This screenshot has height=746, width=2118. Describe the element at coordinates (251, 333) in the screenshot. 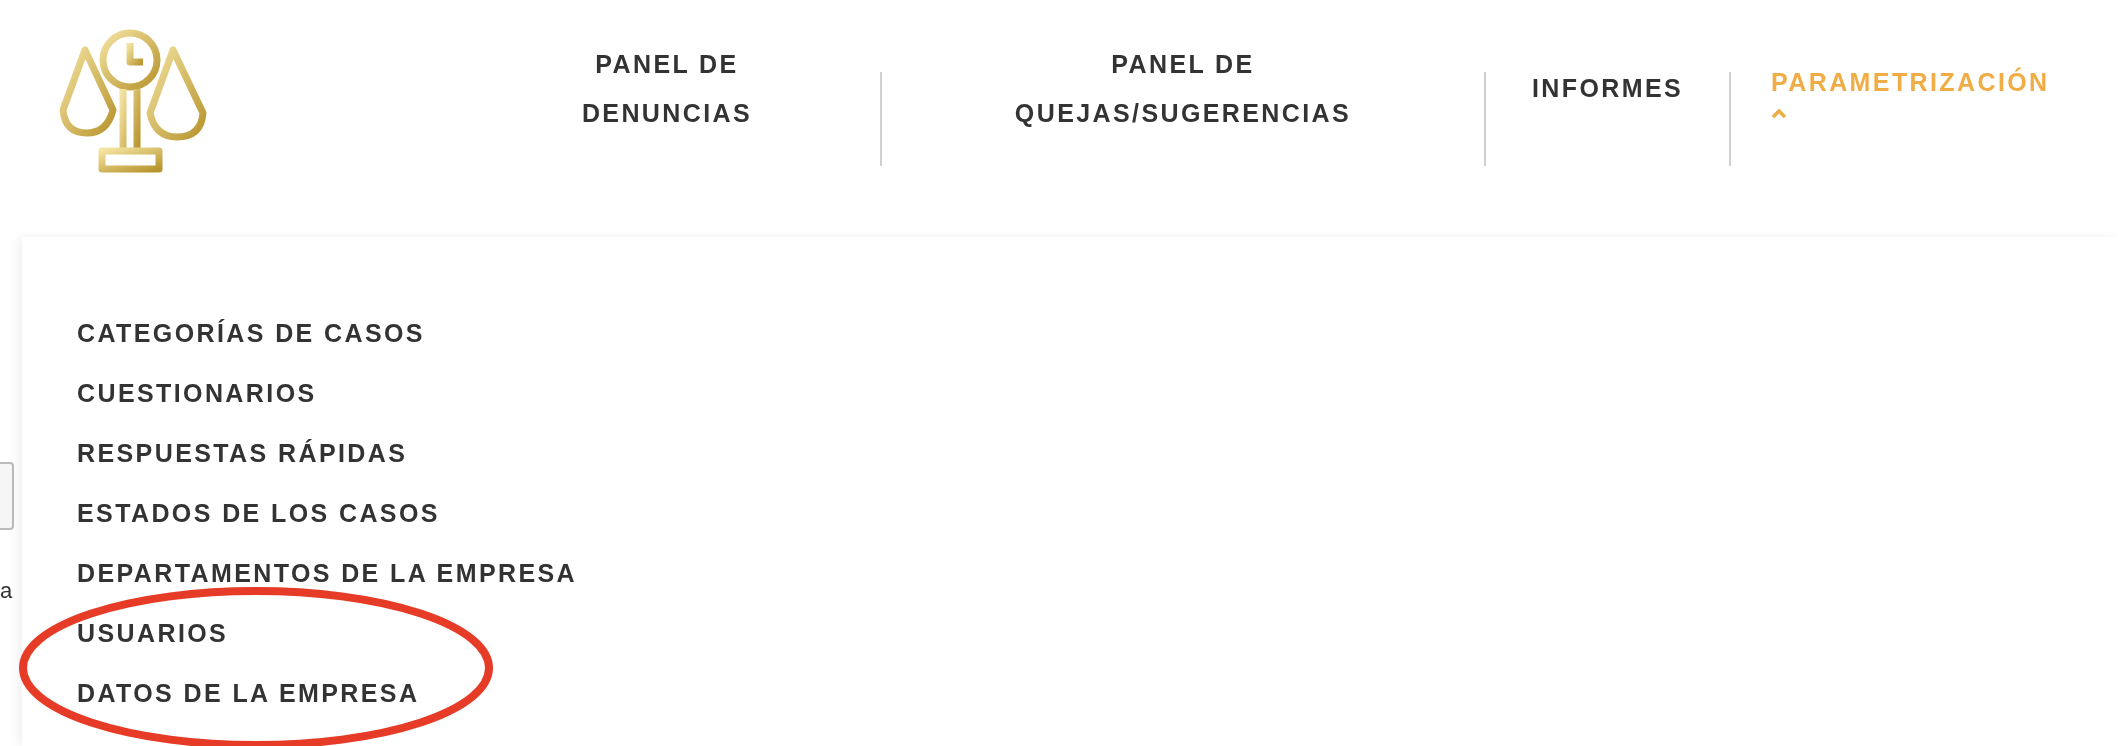

I see `dropdown-menu-item: CATEGORÍAS DE CASOS` at that location.